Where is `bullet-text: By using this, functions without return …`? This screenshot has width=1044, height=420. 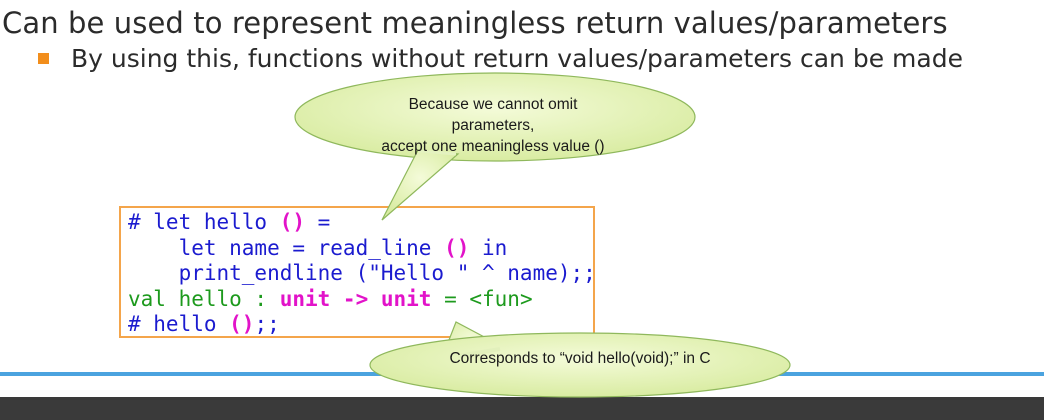
bullet-text: By using this, functions without return … is located at coordinates (517, 58).